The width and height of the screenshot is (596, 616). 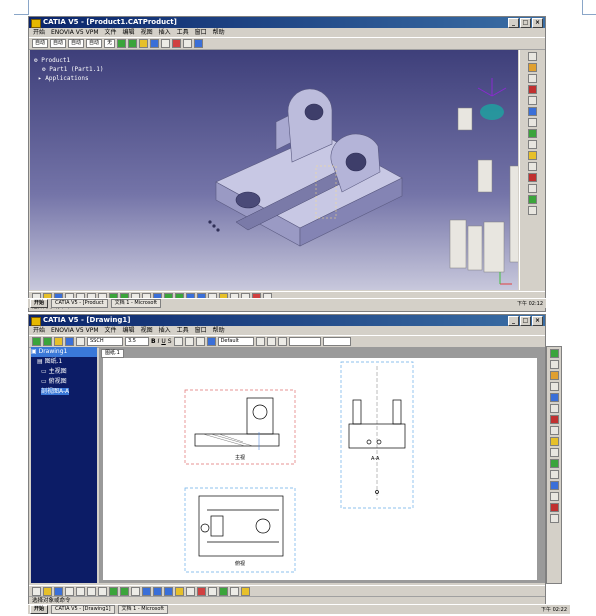 I want to click on zoom-icon, so click(x=69, y=341).